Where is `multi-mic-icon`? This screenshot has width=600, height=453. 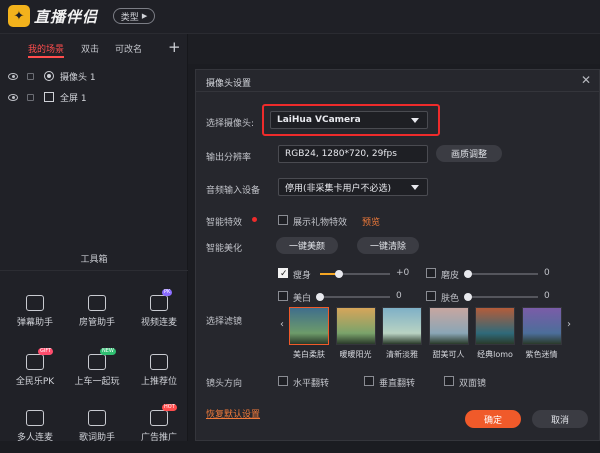 multi-mic-icon is located at coordinates (35, 418).